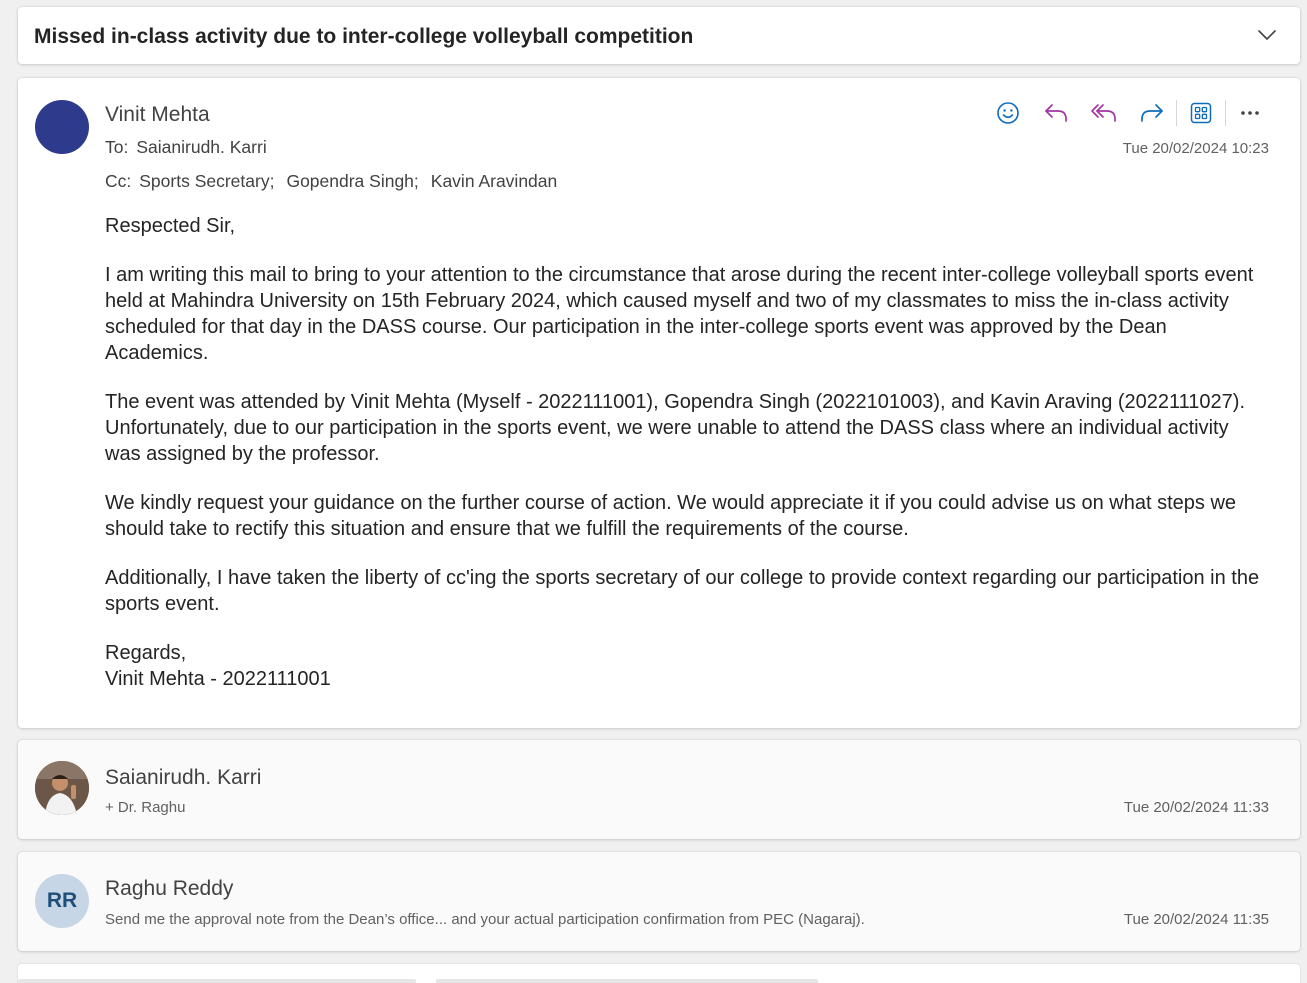 Image resolution: width=1307 pixels, height=983 pixels. I want to click on react-button, so click(1008, 113).